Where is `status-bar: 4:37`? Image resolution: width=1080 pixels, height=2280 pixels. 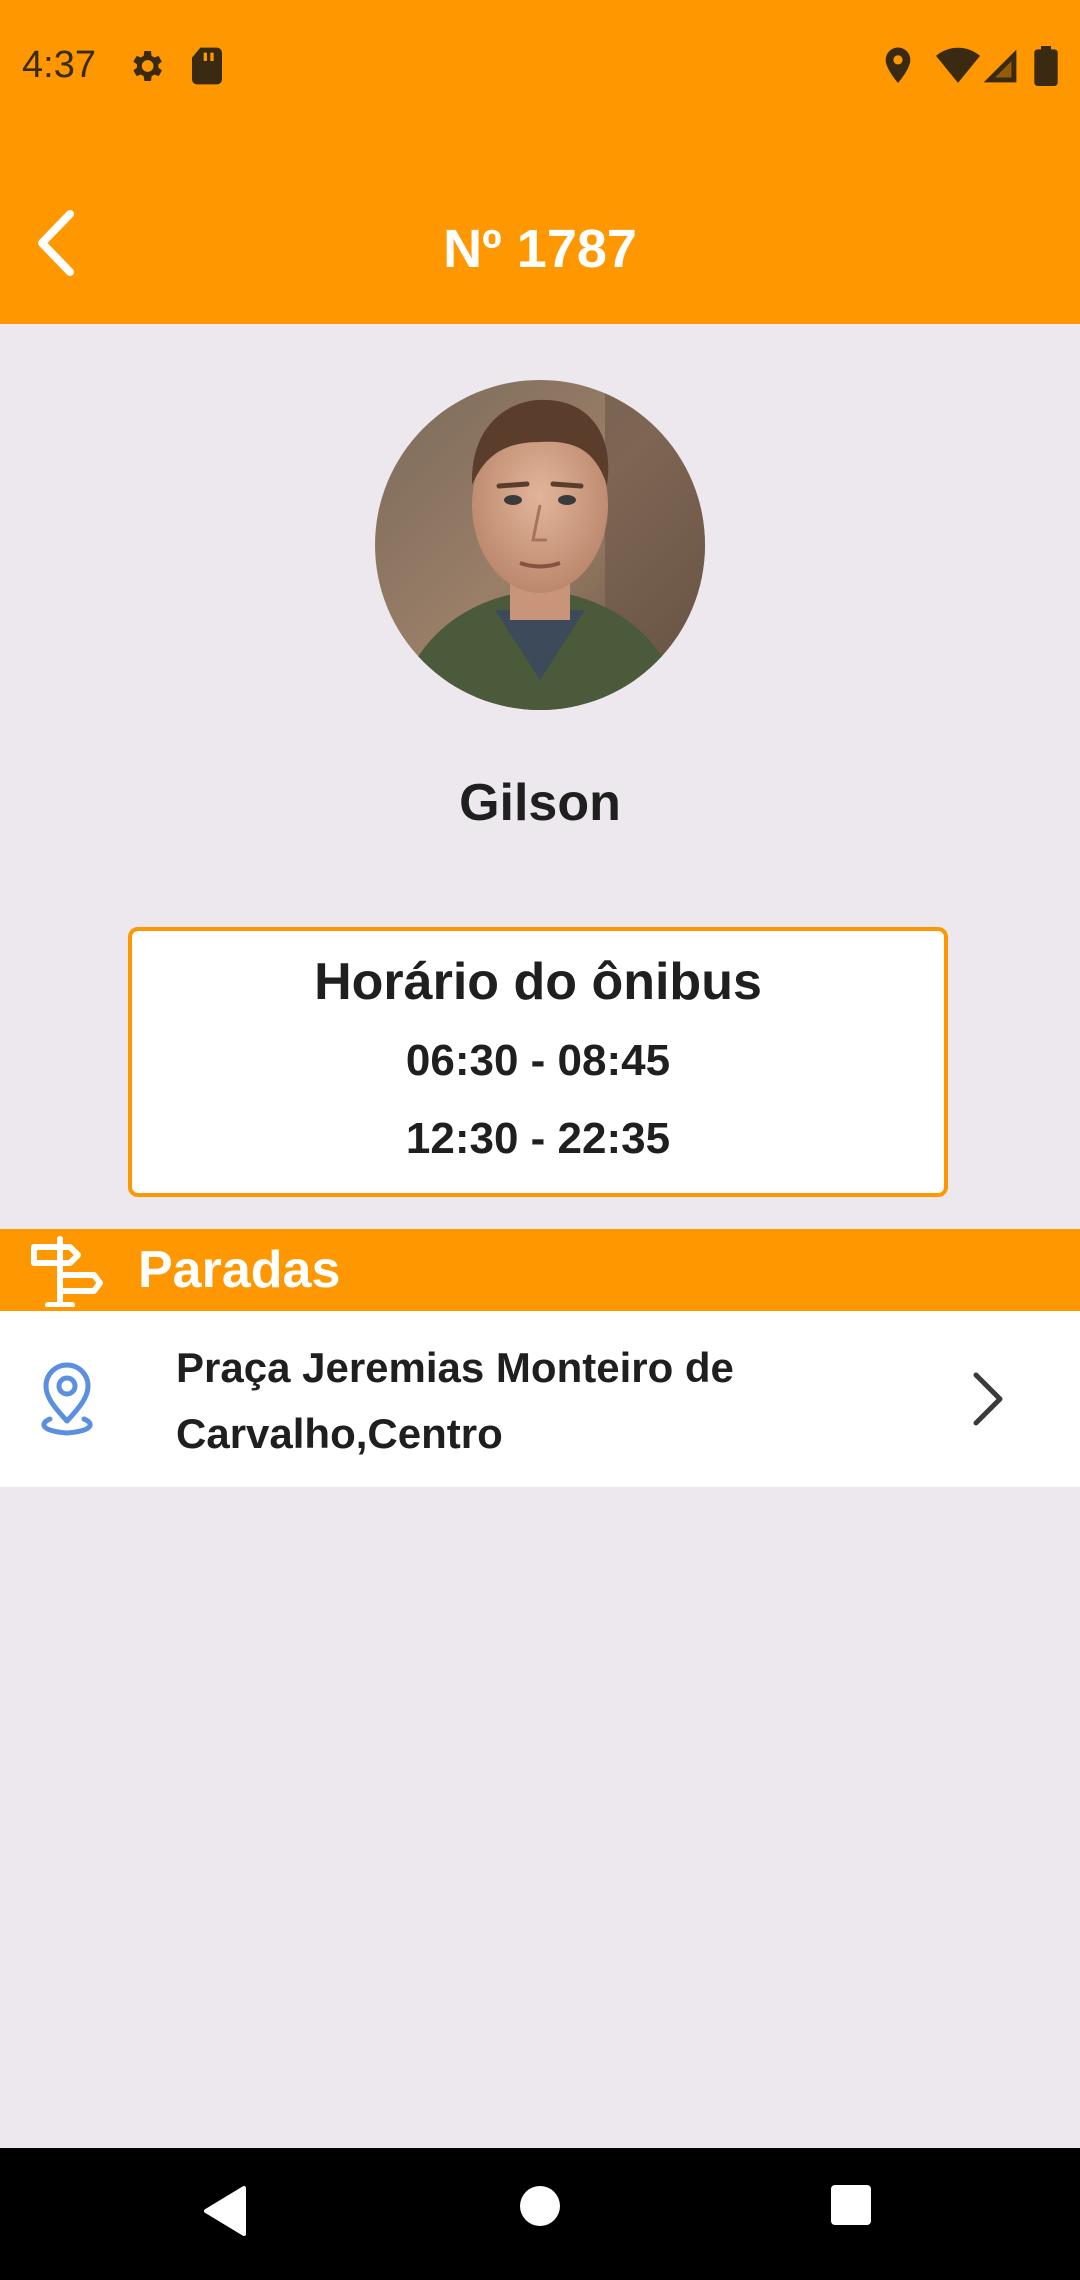 status-bar: 4:37 is located at coordinates (540, 67).